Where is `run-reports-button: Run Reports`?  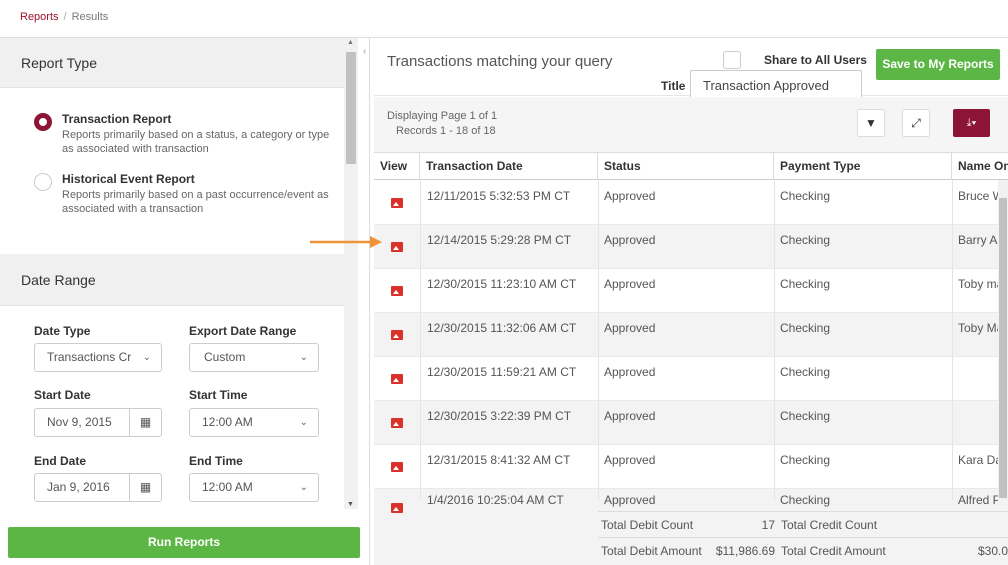
run-reports-button: Run Reports is located at coordinates (184, 542).